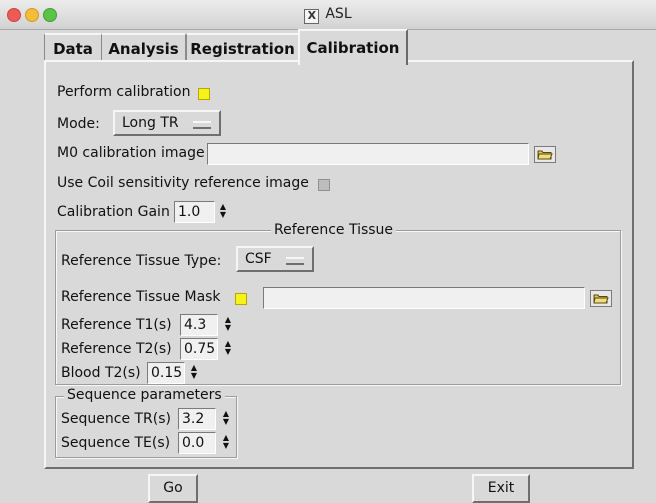 The height and width of the screenshot is (503, 656). What do you see at coordinates (204, 94) in the screenshot?
I see `perform-calibration-checkbox` at bounding box center [204, 94].